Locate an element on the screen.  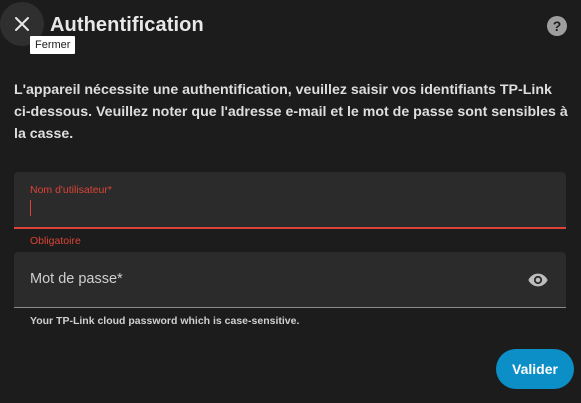
help-circle-icon: ? is located at coordinates (557, 26).